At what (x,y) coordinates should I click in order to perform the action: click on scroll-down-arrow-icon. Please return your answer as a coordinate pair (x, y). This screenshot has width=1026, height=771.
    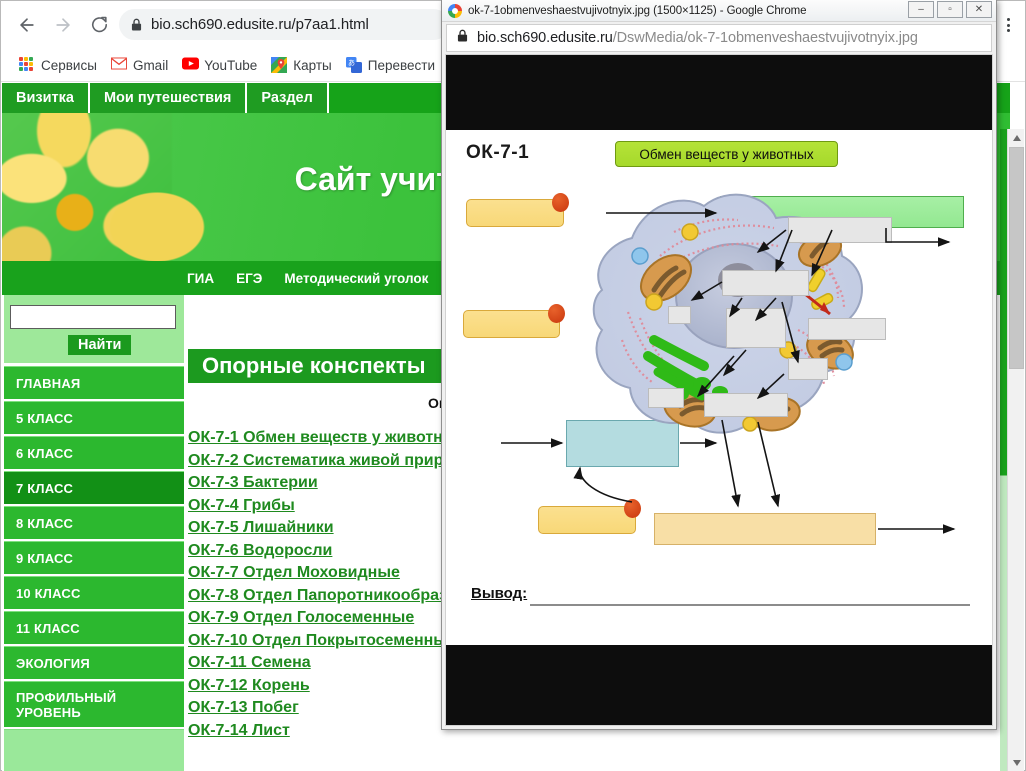
    Looking at the image, I should click on (1016, 762).